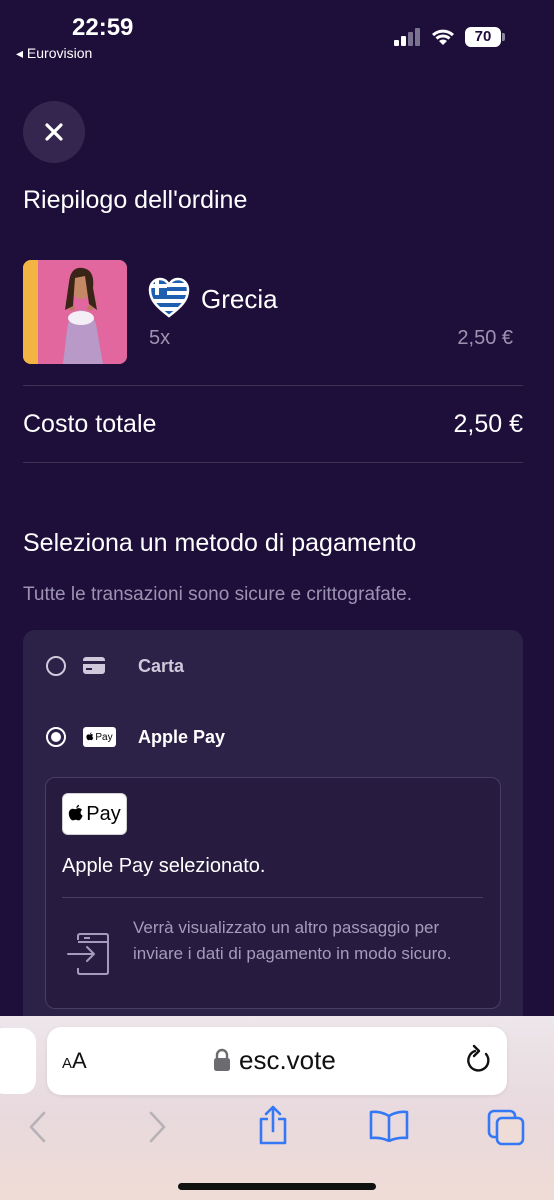 This screenshot has height=1200, width=554. I want to click on reader-options-button: AA, so click(74, 1061).